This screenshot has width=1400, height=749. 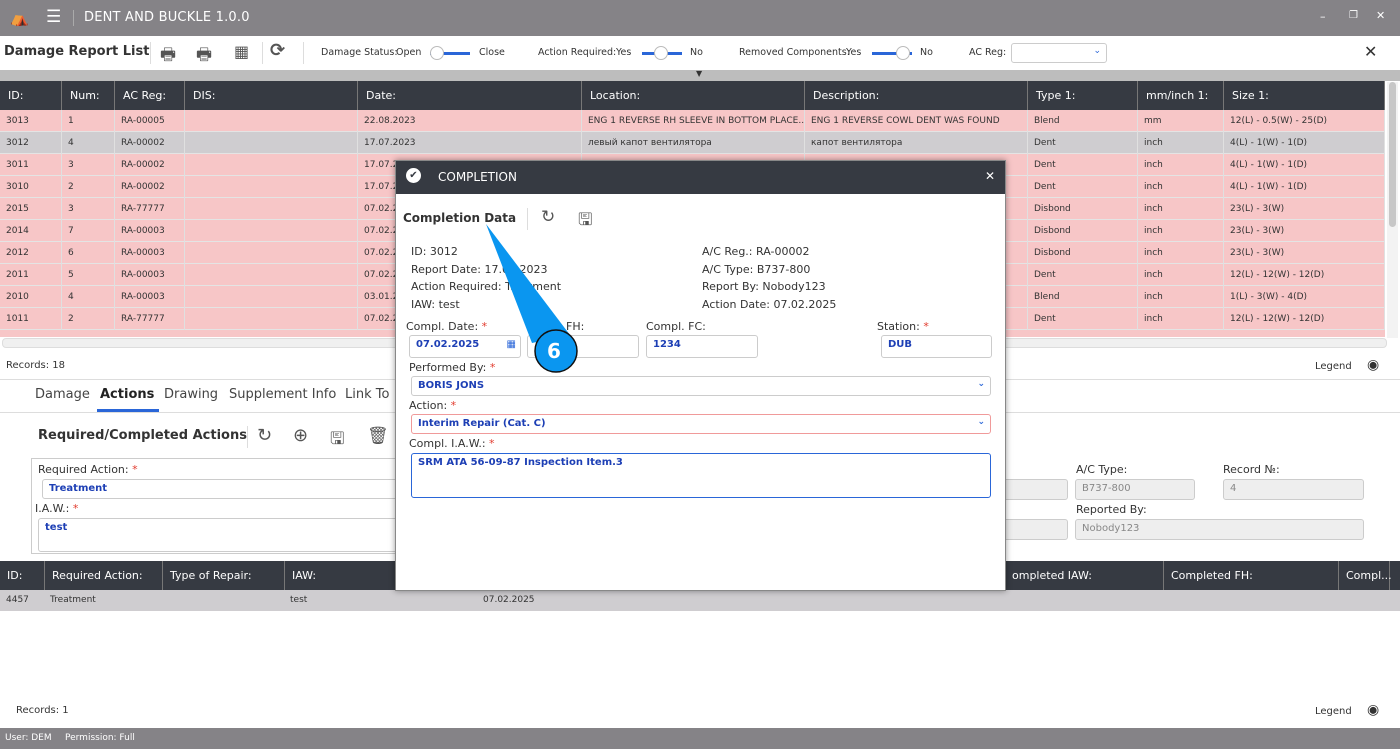 I want to click on callout-tail, so click(x=528, y=283).